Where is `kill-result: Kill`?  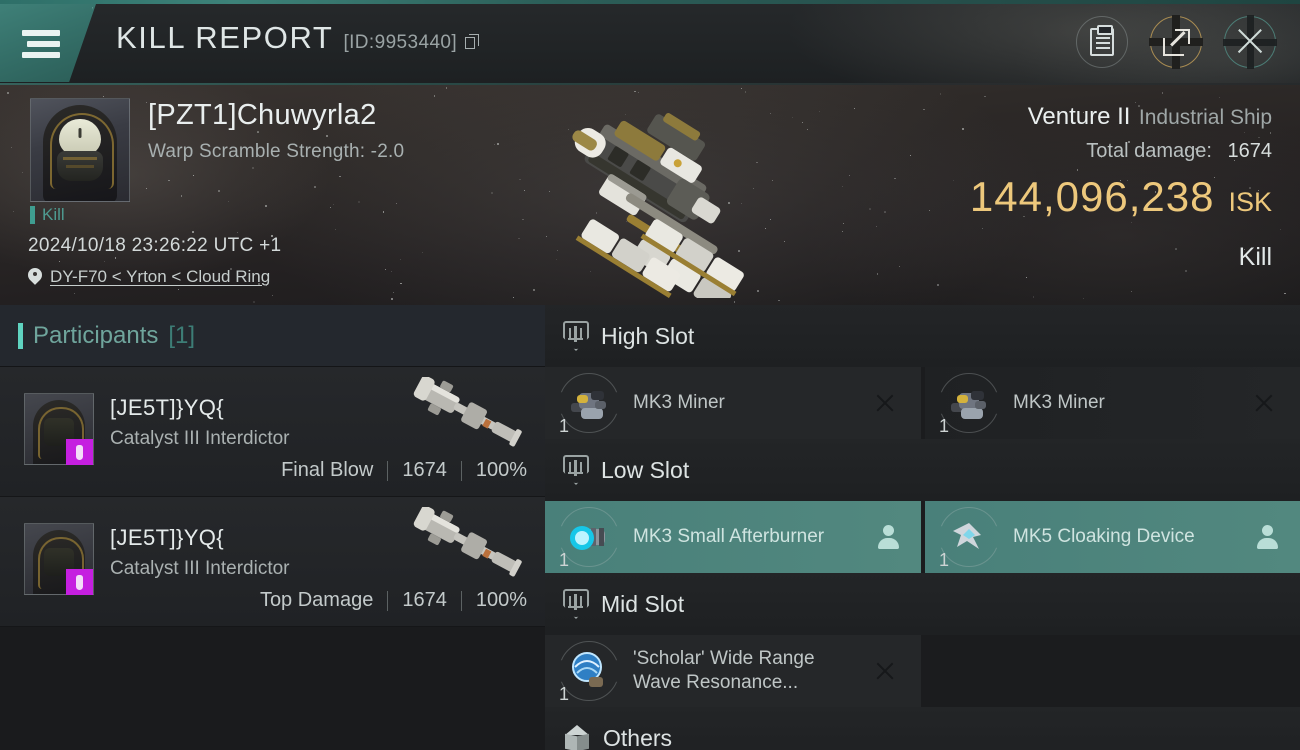
kill-result: Kill is located at coordinates (1255, 257).